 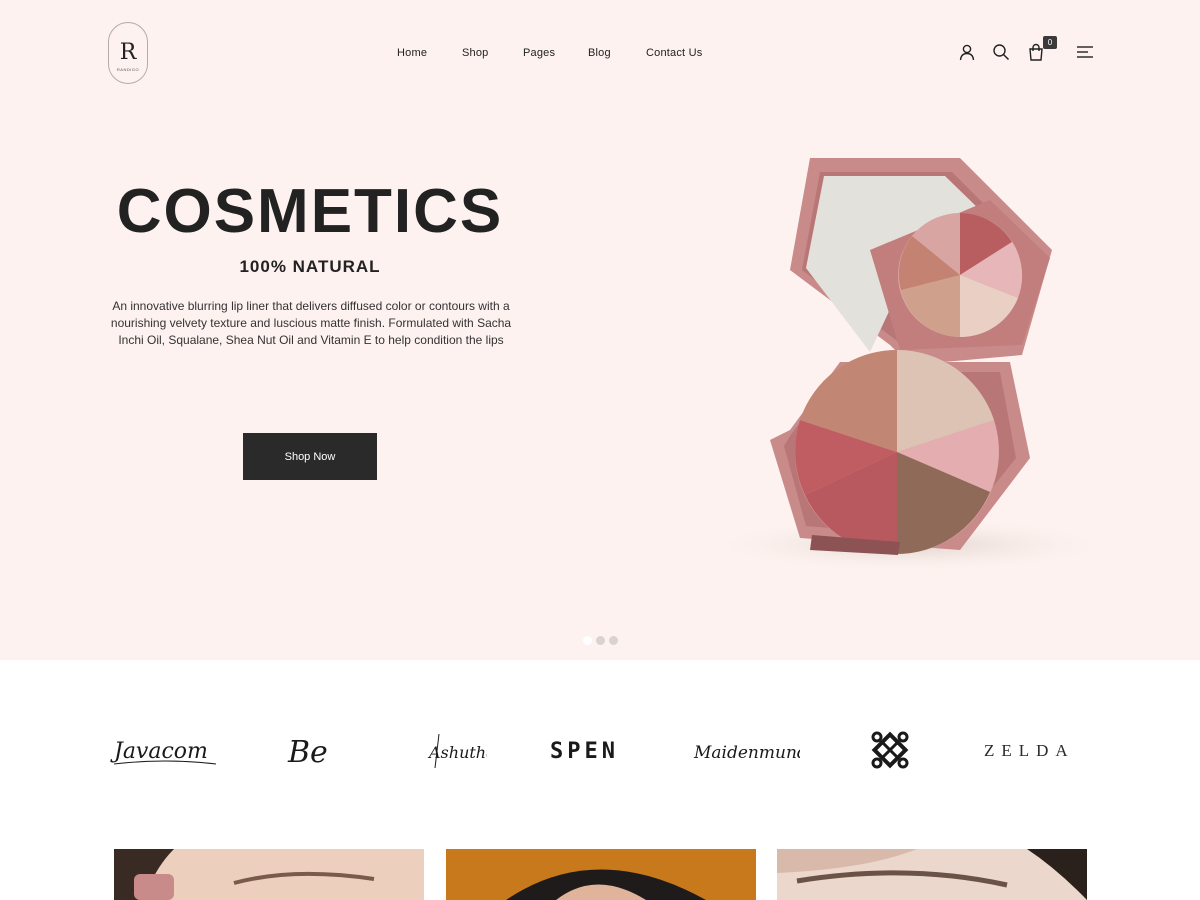 I want to click on knot-logo-icon, so click(x=890, y=750).